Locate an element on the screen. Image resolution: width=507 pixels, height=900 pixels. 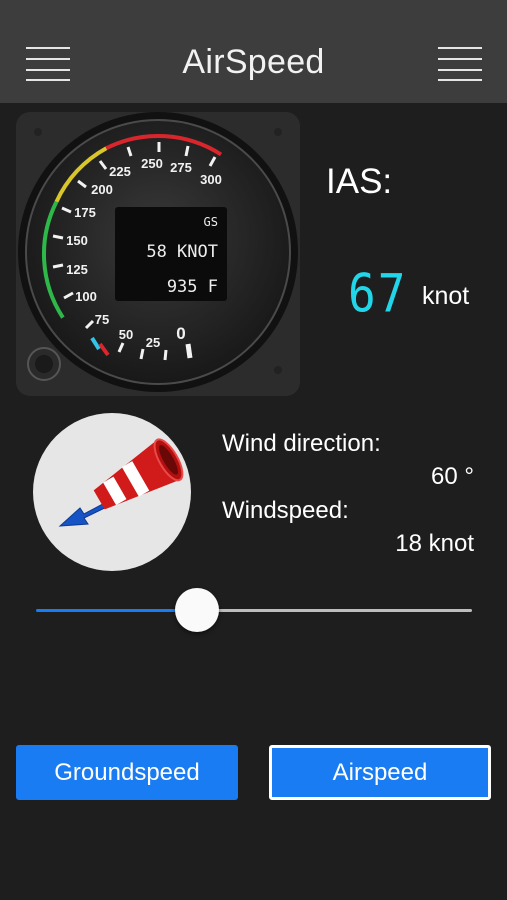
scale-label-25: 25 is located at coordinates (153, 342).